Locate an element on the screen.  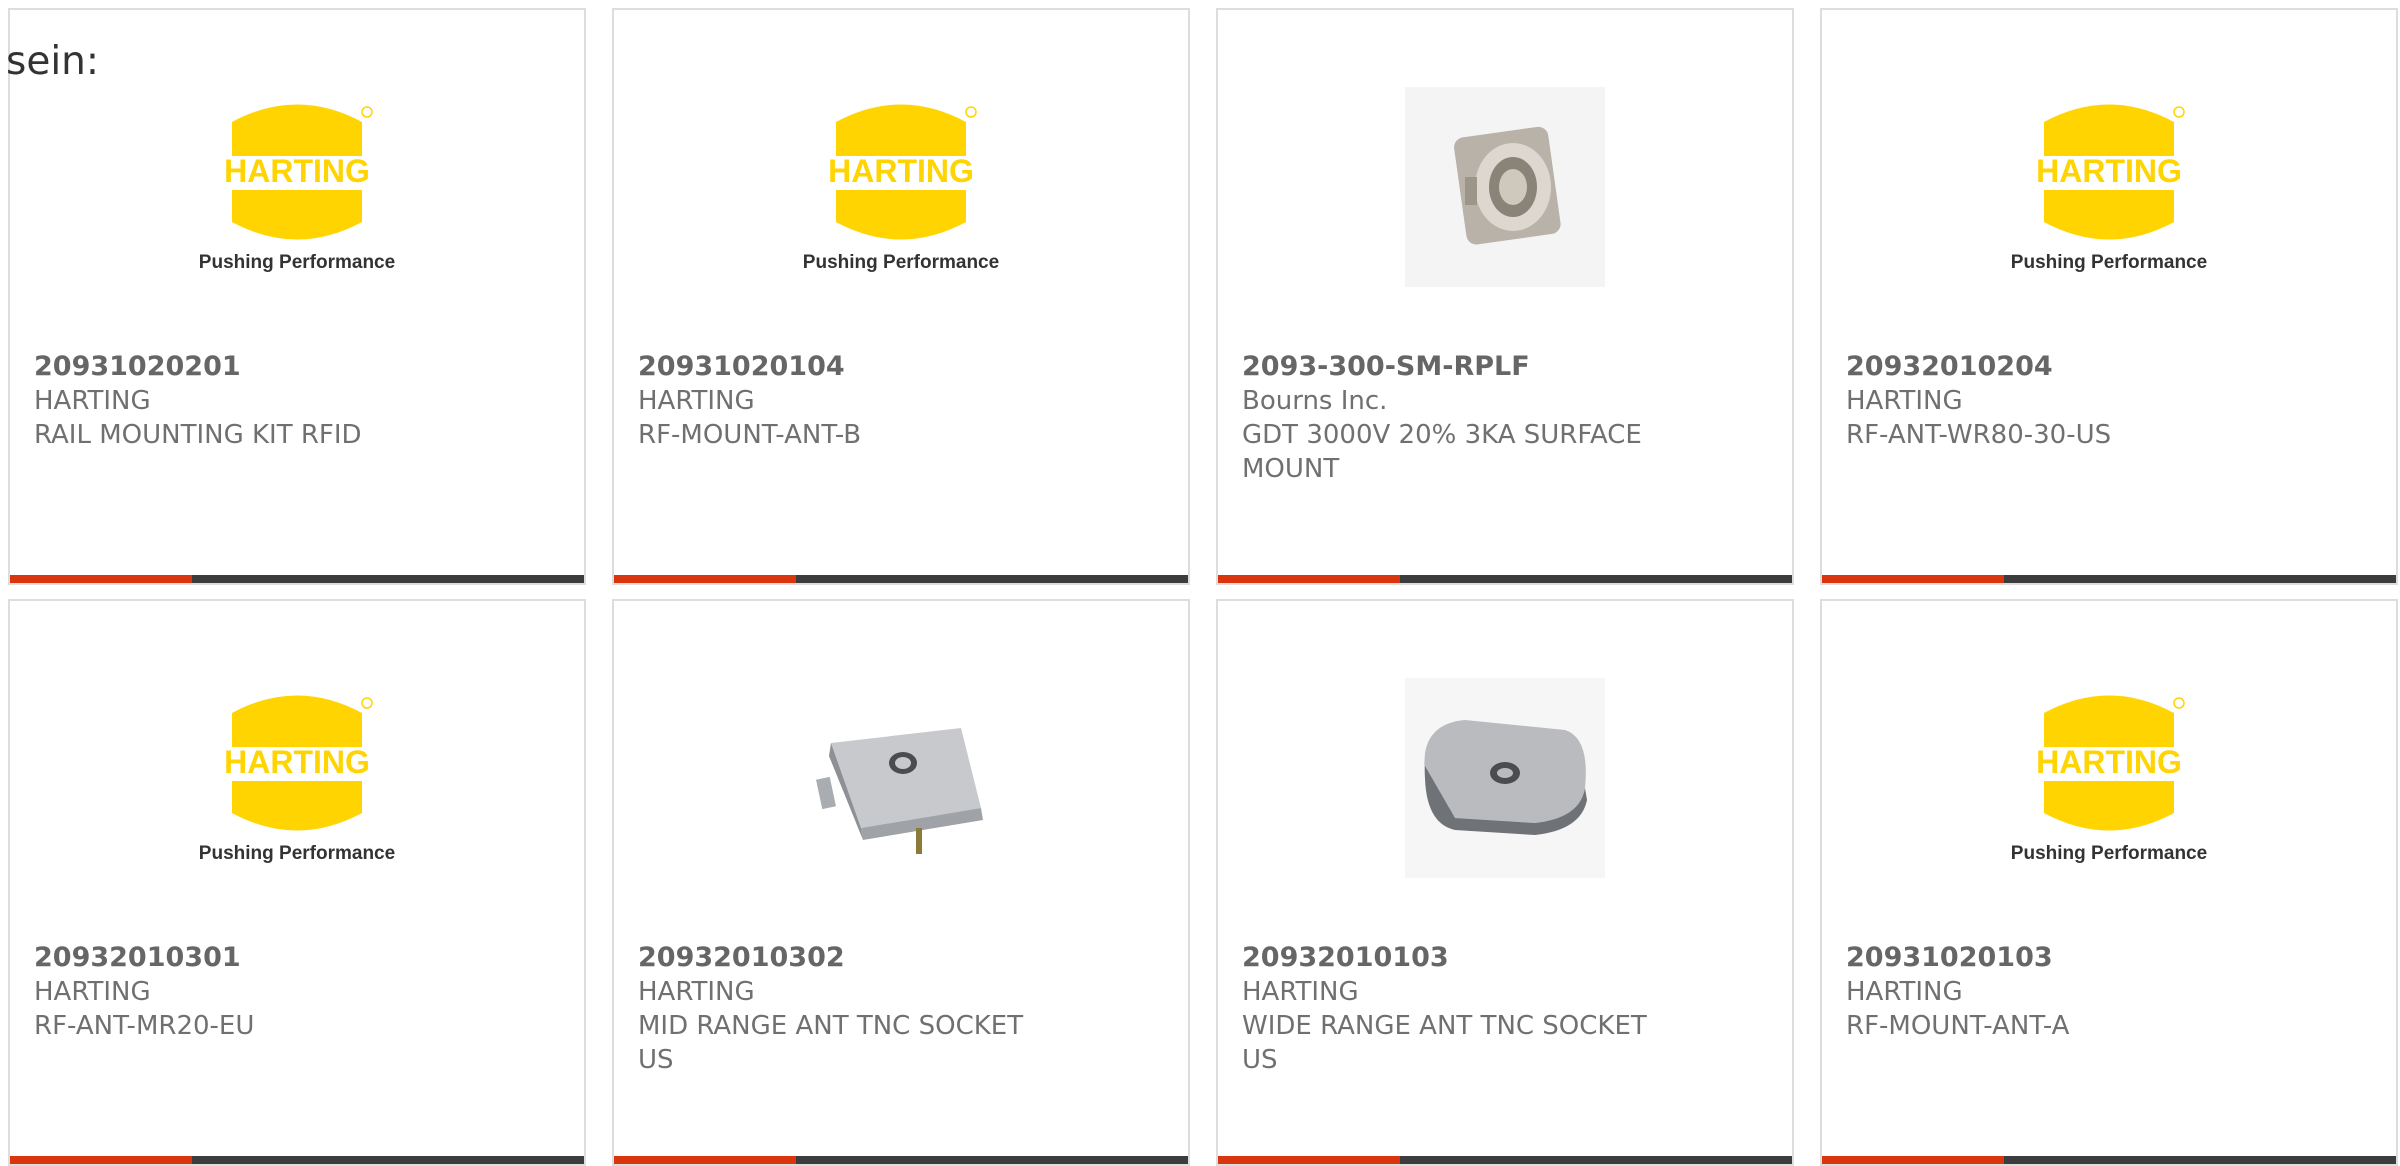
description: RF-MOUNT-ANT-B is located at coordinates (750, 435).